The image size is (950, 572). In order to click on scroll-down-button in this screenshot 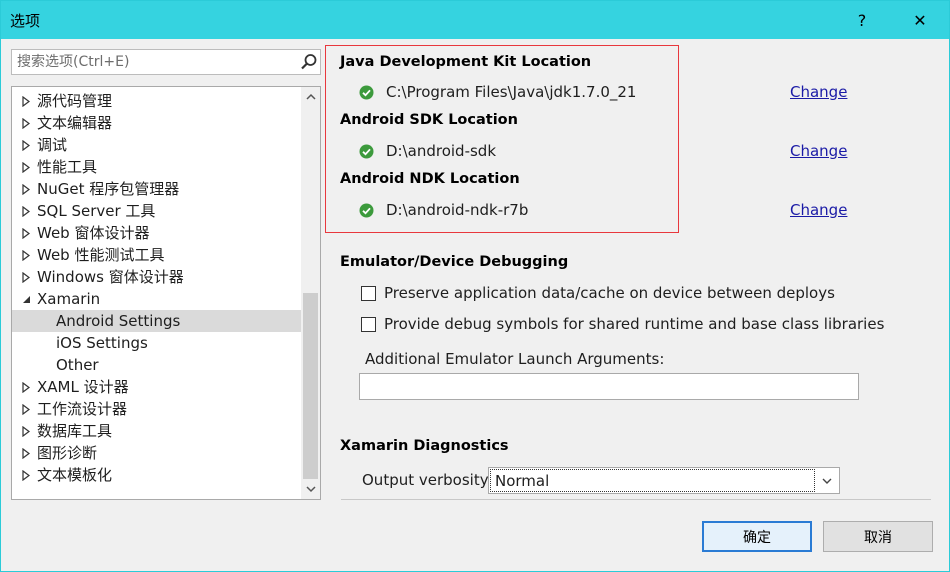, I will do `click(310, 489)`.